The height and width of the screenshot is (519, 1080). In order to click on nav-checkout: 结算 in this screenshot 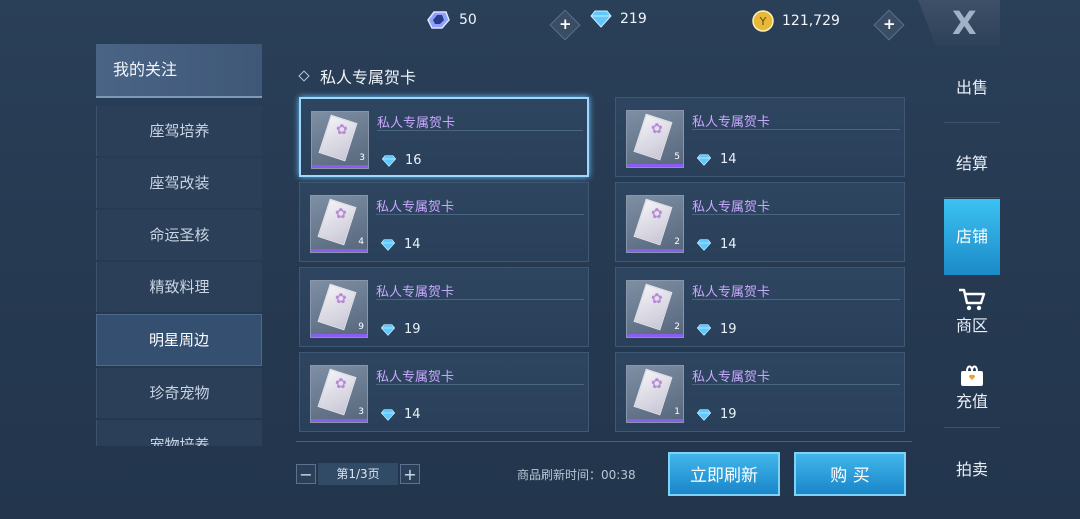, I will do `click(972, 162)`.